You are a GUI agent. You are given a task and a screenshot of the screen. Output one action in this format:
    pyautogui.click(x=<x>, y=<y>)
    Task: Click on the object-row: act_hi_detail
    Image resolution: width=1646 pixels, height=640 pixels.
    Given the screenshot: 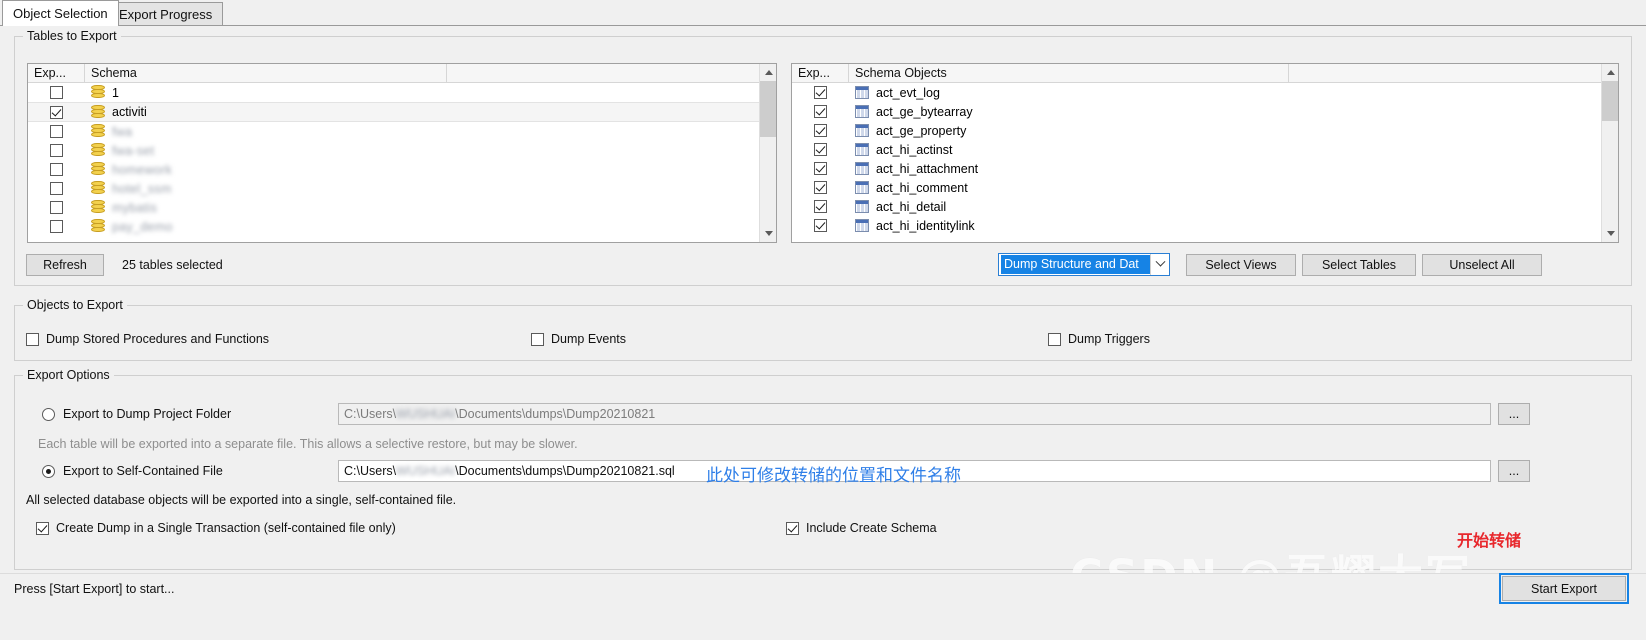 What is the action you would take?
    pyautogui.click(x=1205, y=206)
    